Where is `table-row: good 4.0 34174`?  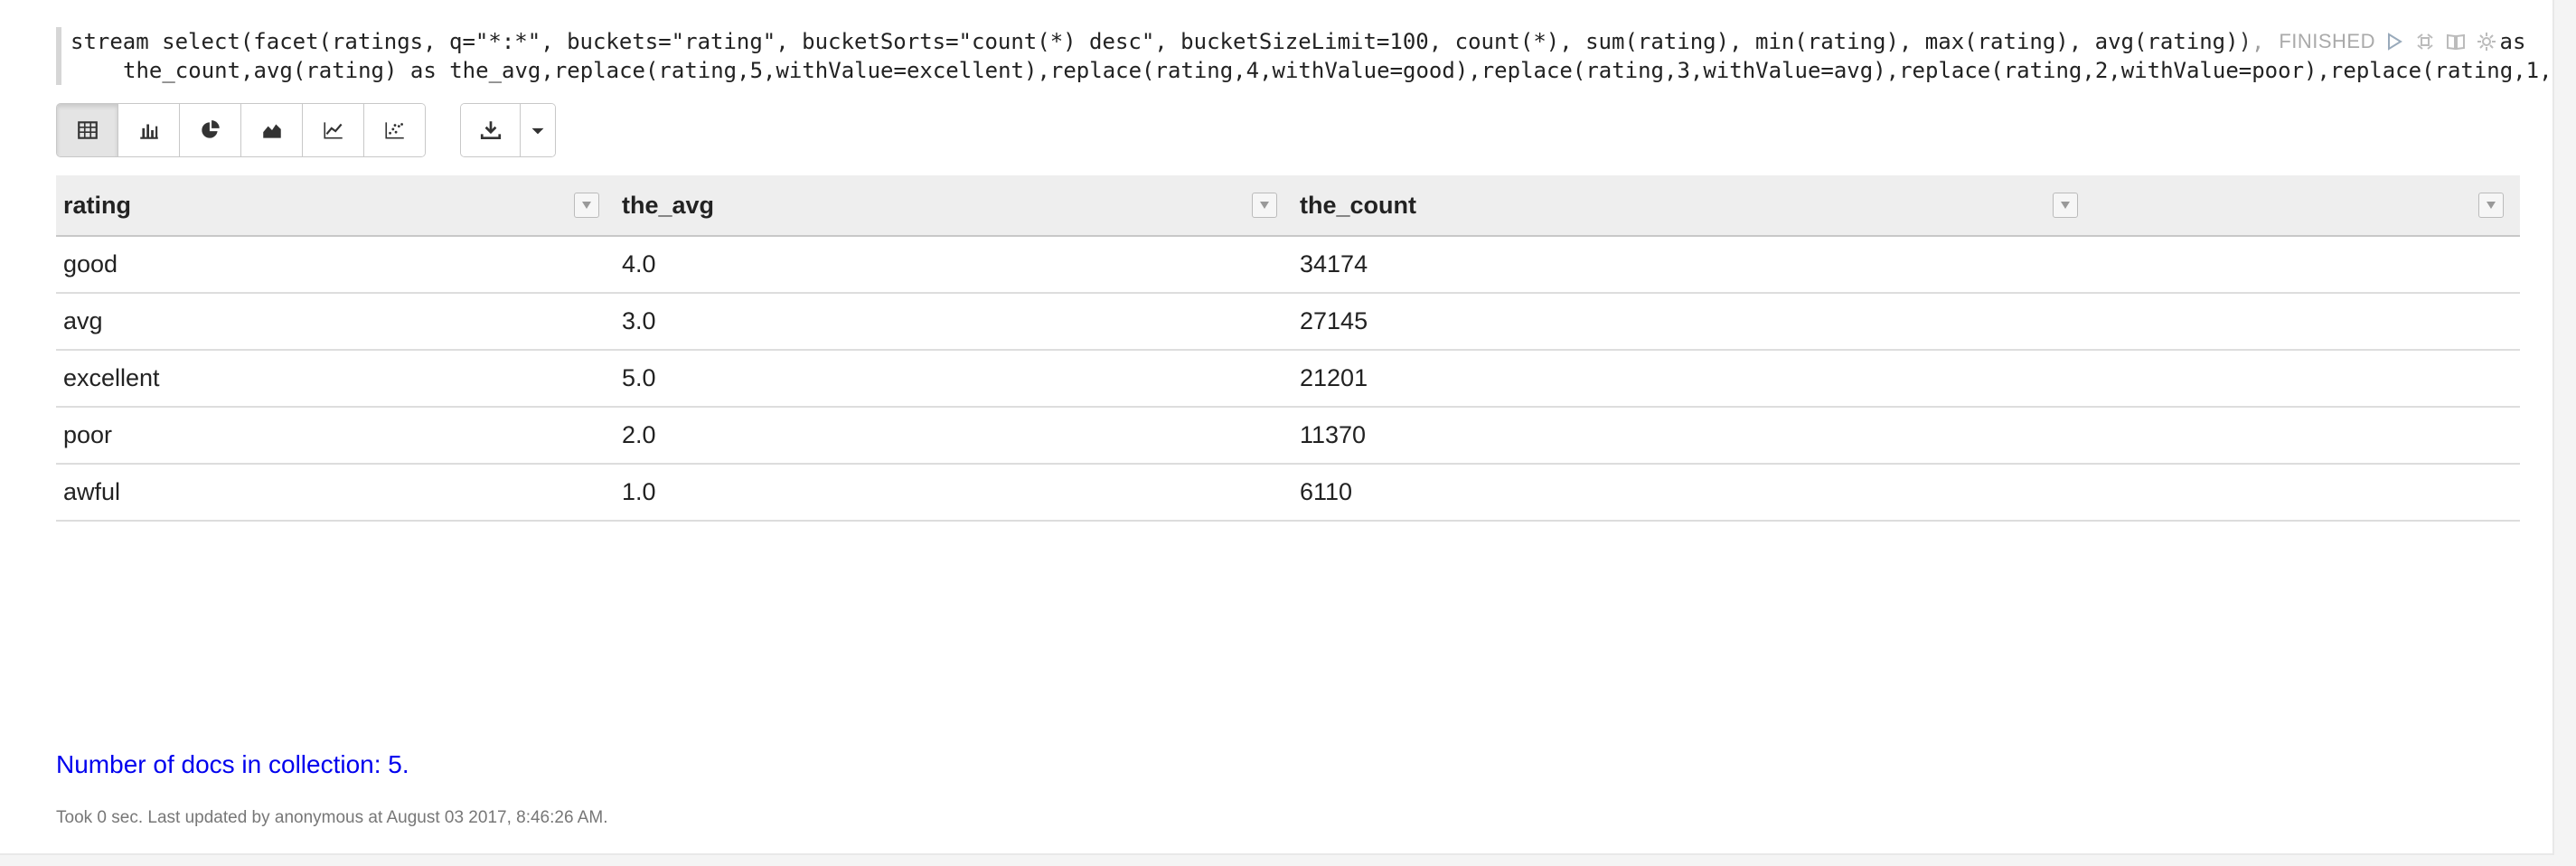
table-row: good 4.0 34174 is located at coordinates (1288, 266).